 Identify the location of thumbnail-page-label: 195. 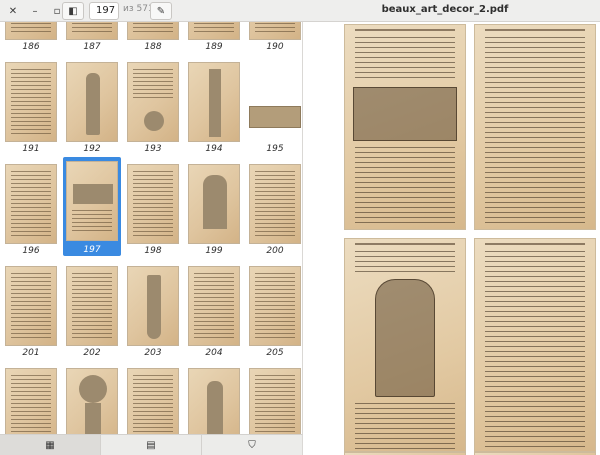
(275, 149).